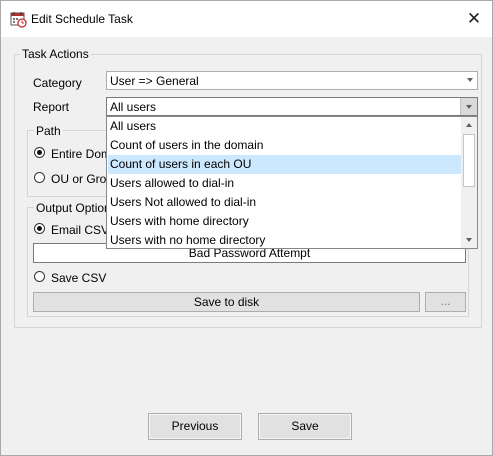 The height and width of the screenshot is (456, 493). Describe the element at coordinates (285, 126) in the screenshot. I see `report-option: All users` at that location.